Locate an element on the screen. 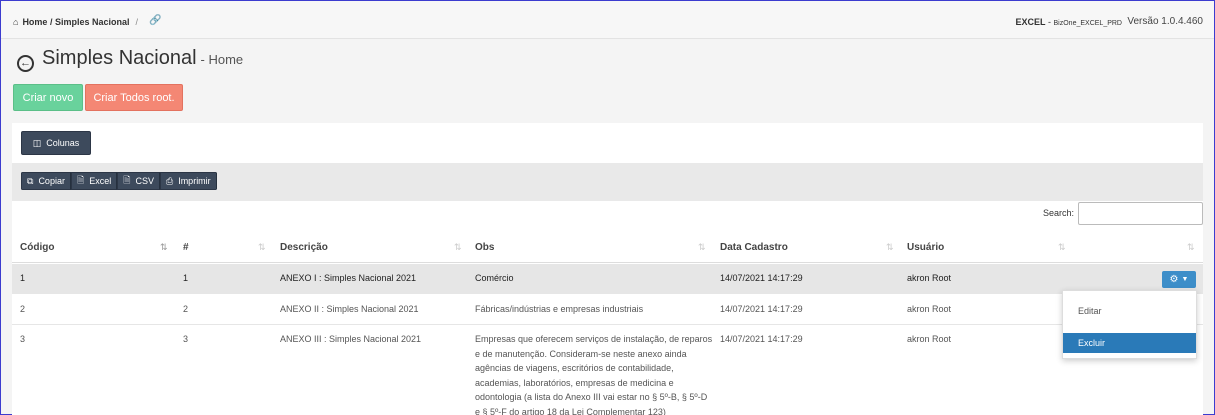 The image size is (1215, 415). breadcrumb: ⌂ Home / Simples Nacional / is located at coordinates (75, 22).